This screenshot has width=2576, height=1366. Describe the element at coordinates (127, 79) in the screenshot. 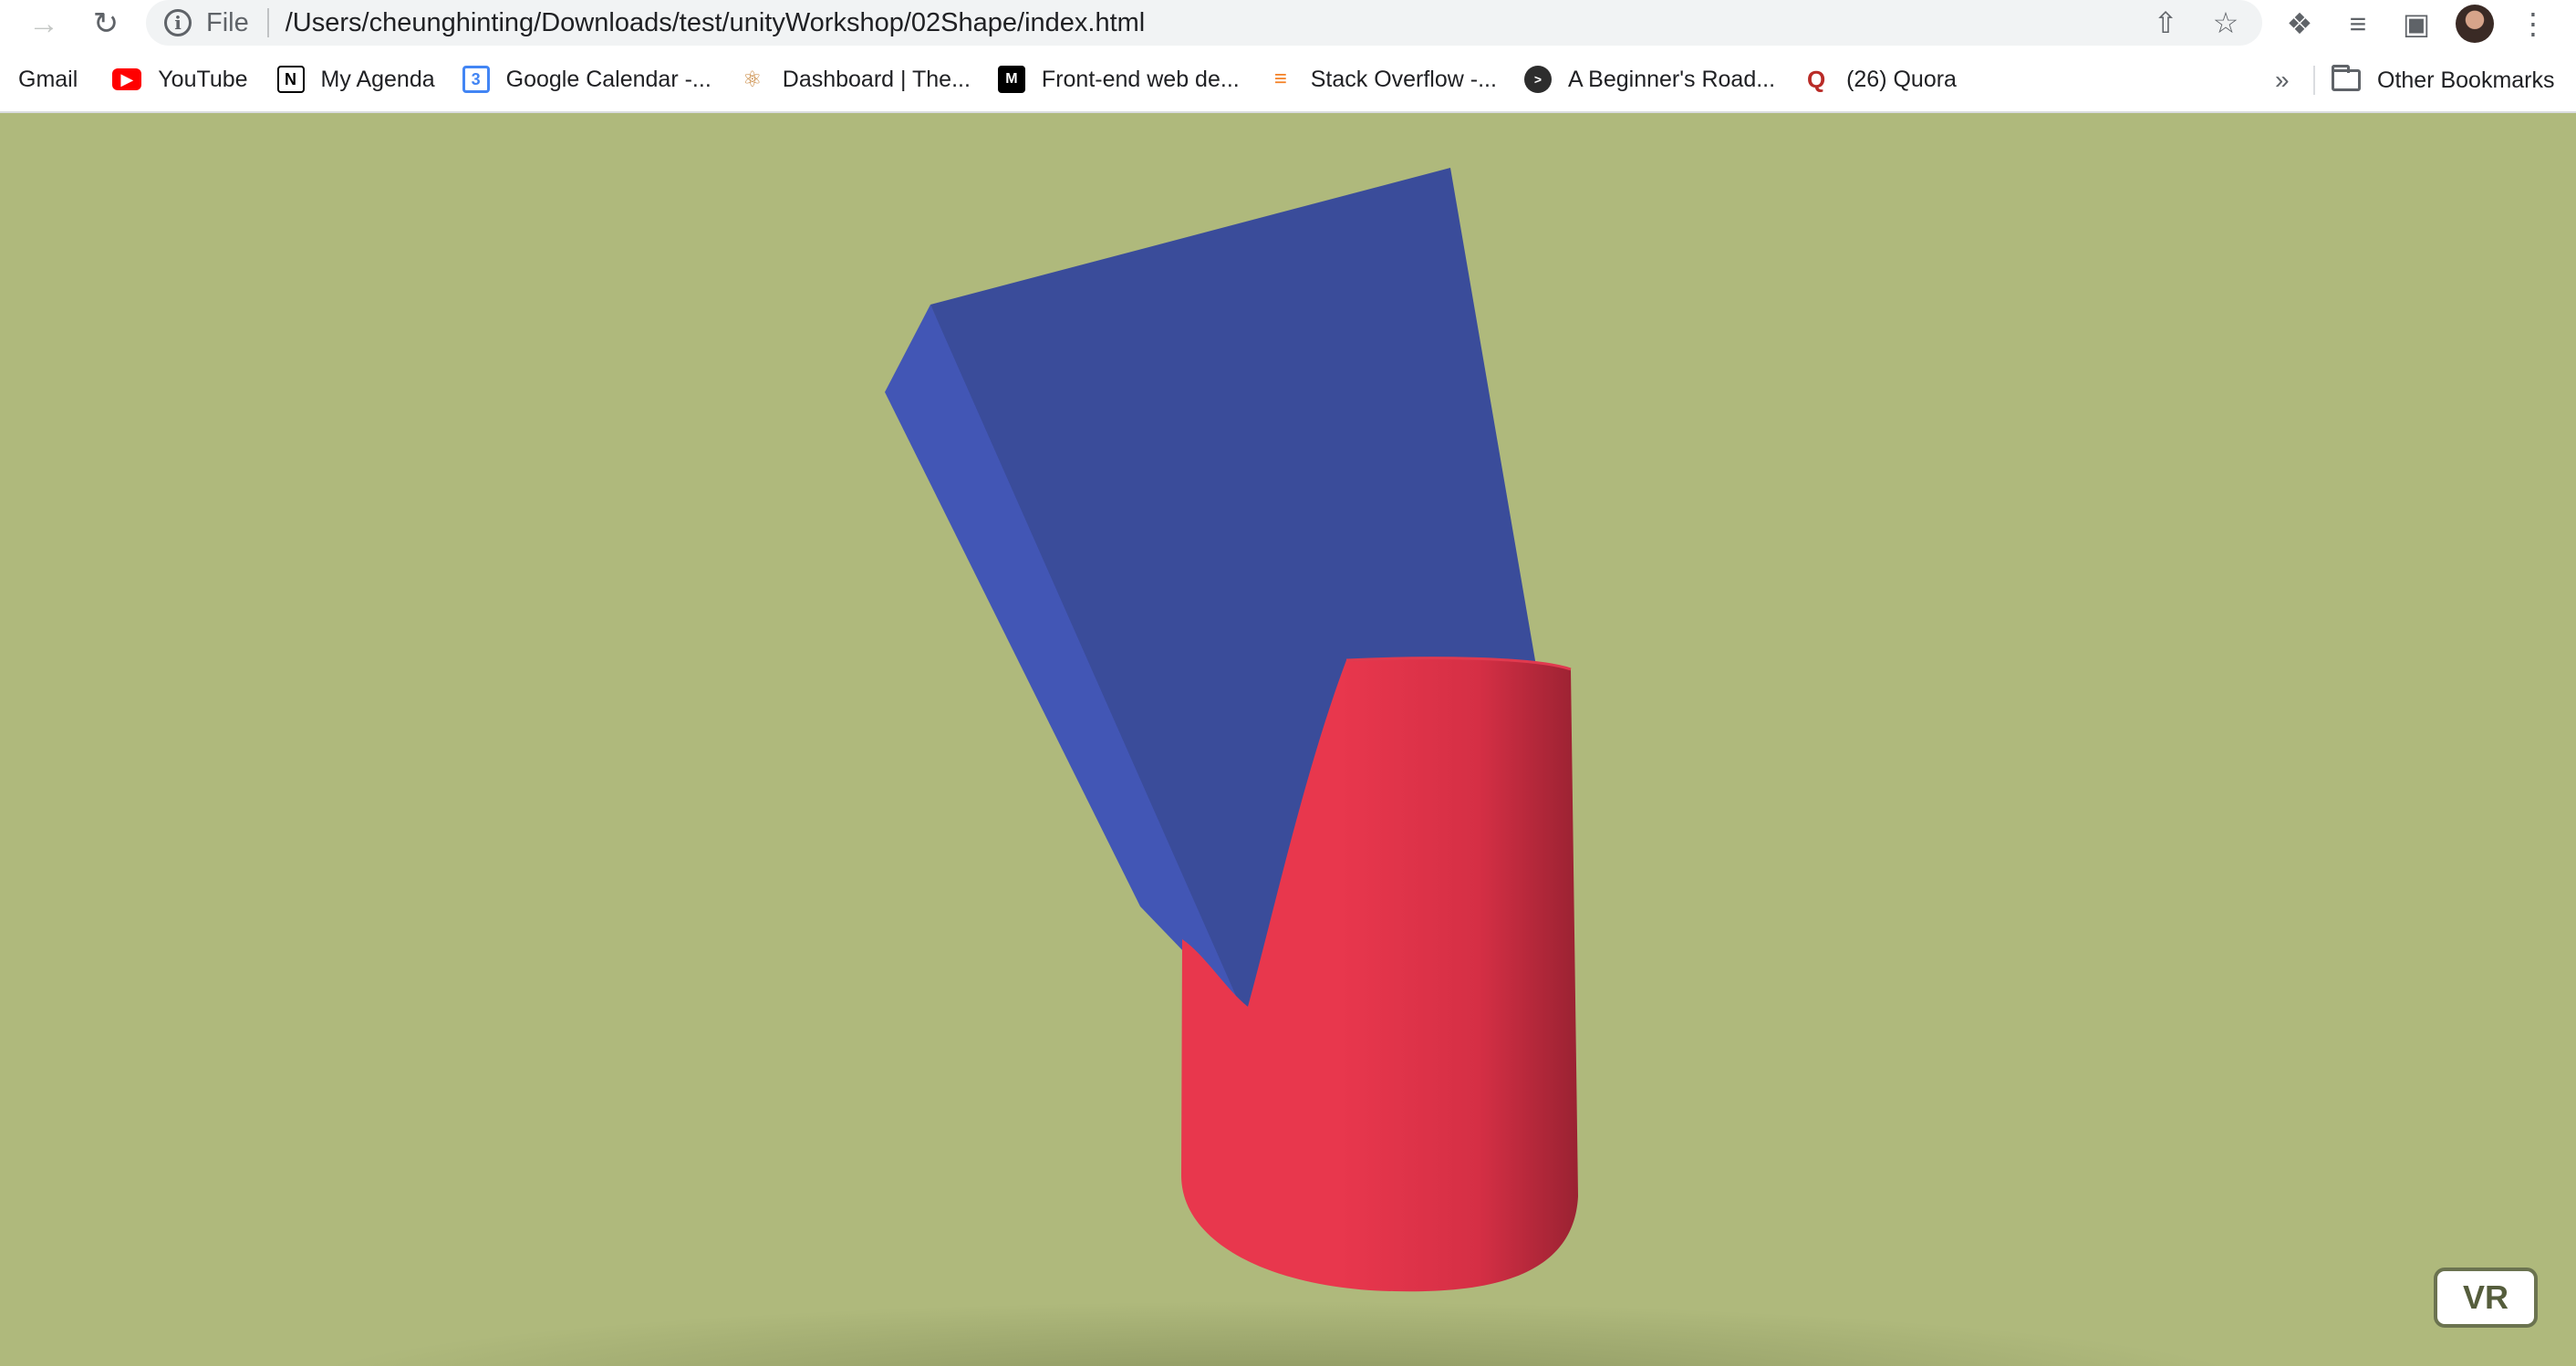

I see `youtube-icon: ▶` at that location.